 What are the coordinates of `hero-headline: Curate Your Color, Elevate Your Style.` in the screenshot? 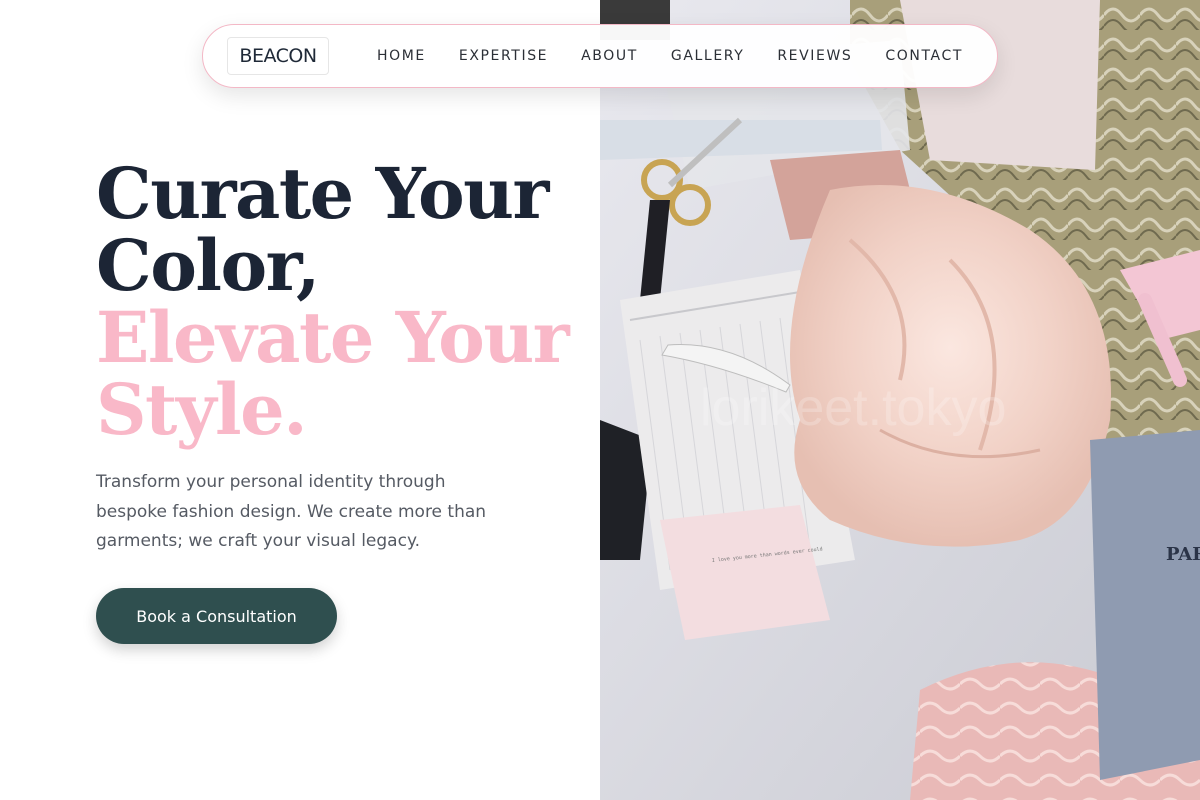 It's located at (336, 302).